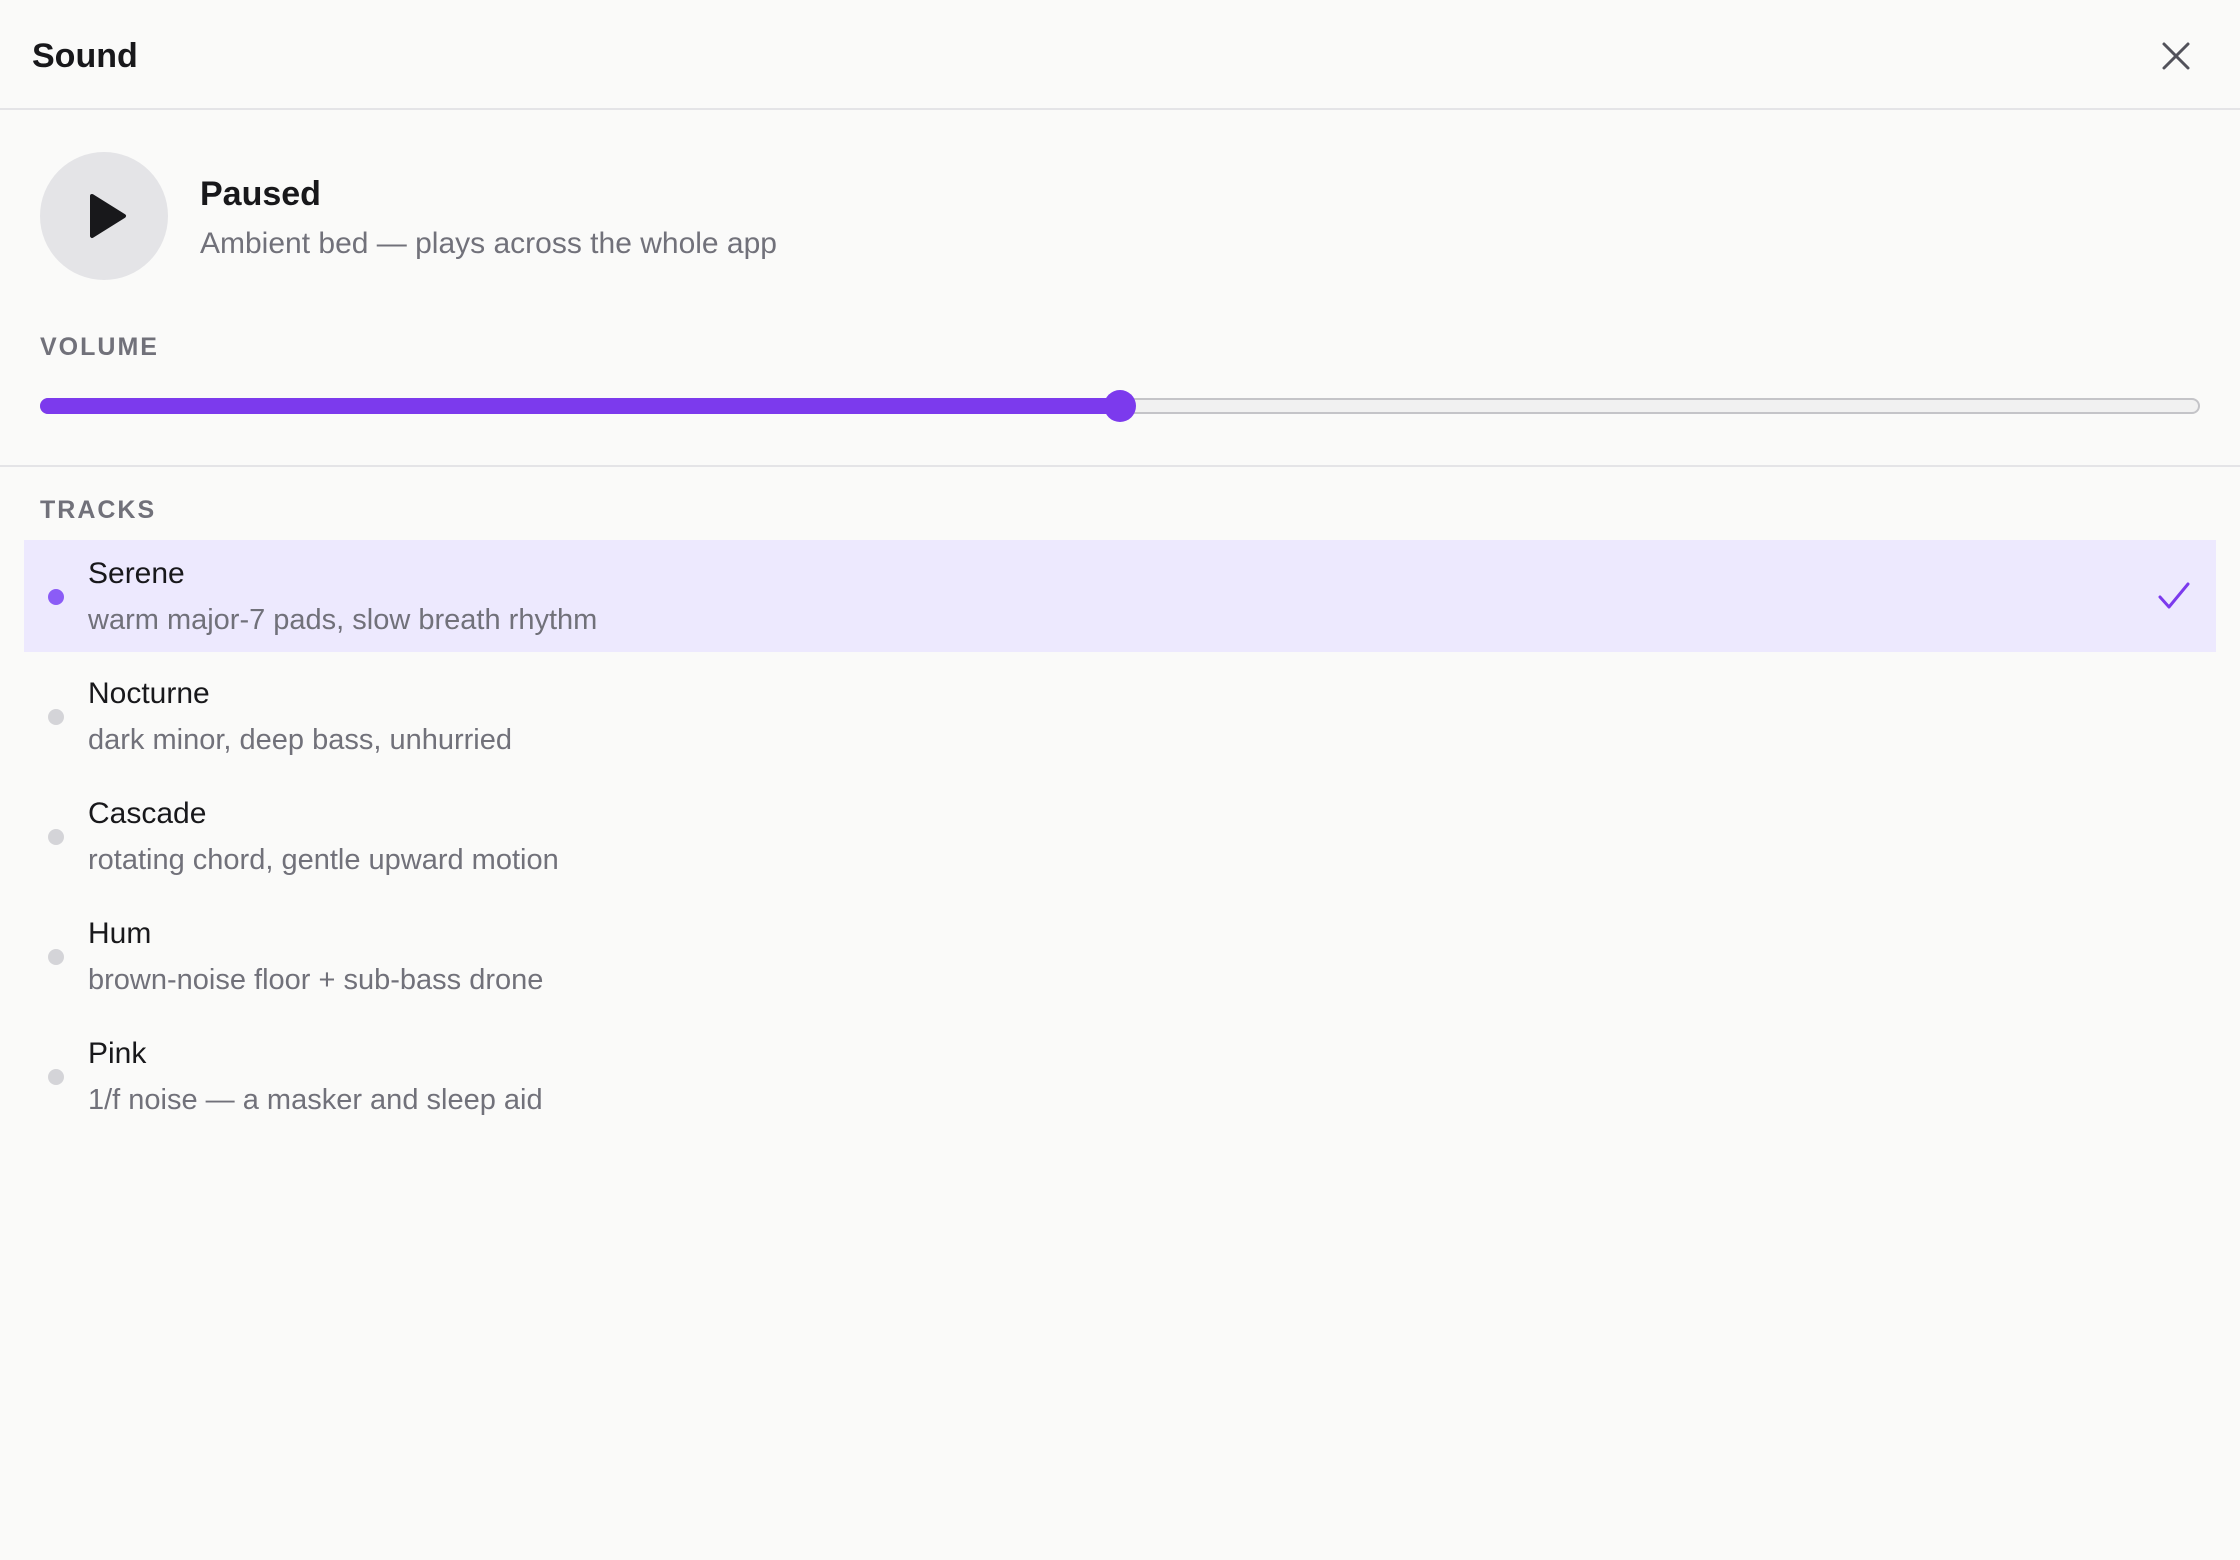 This screenshot has height=1560, width=2240. What do you see at coordinates (99, 347) in the screenshot?
I see `volume-label: VOLUME` at bounding box center [99, 347].